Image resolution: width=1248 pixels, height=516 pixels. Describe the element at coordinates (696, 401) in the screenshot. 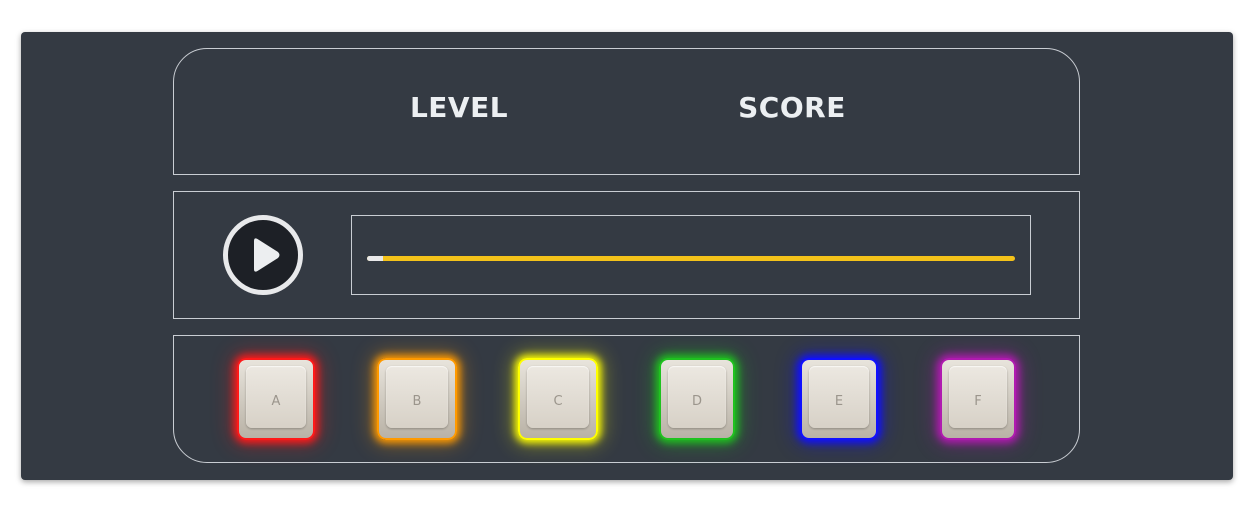

I see `key-letter: D` at that location.